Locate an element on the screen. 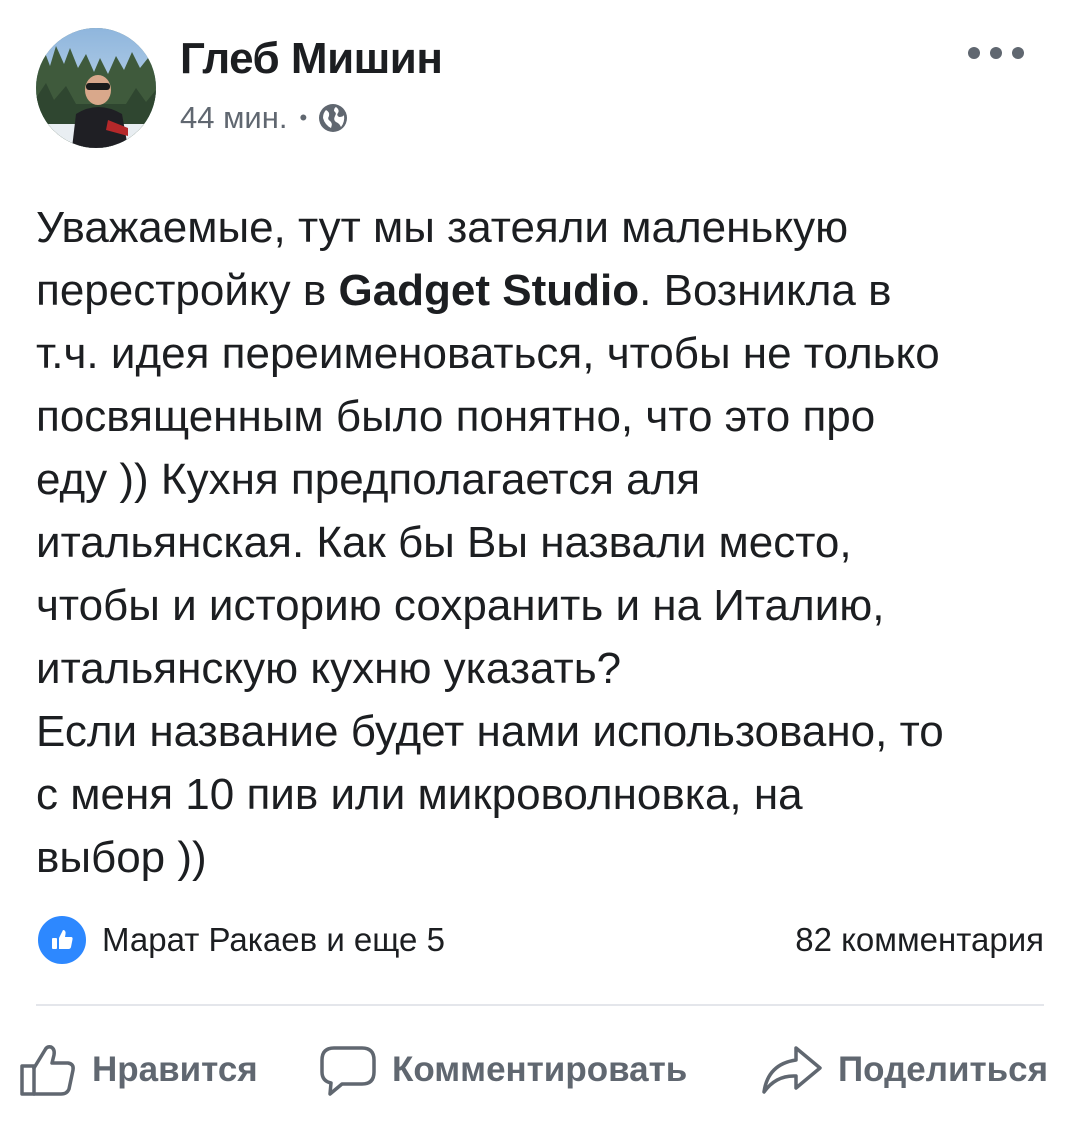  post-text-line: итальянская. Как бы Вы назвали место, is located at coordinates (544, 542).